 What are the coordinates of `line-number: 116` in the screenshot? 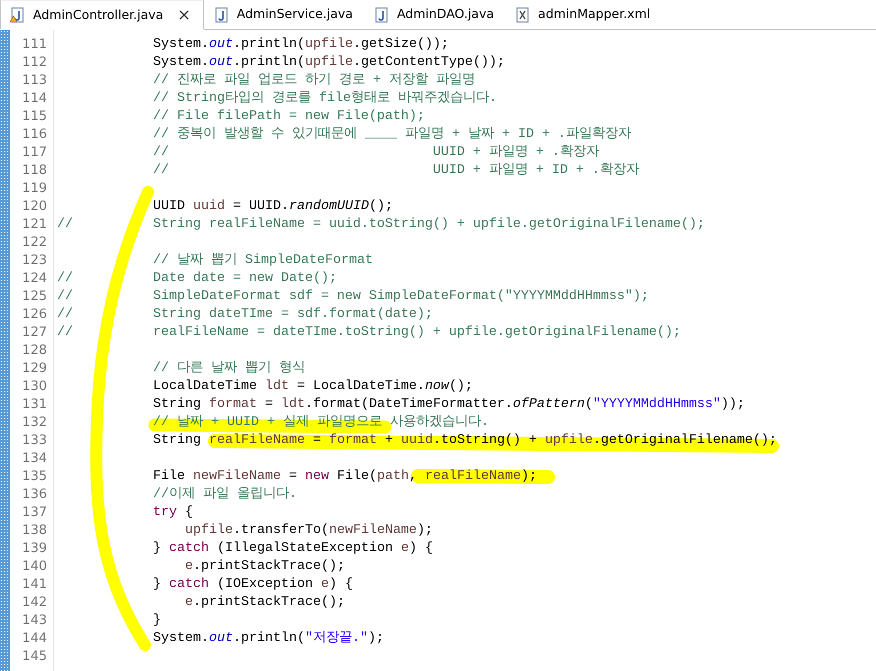 It's located at (34, 135).